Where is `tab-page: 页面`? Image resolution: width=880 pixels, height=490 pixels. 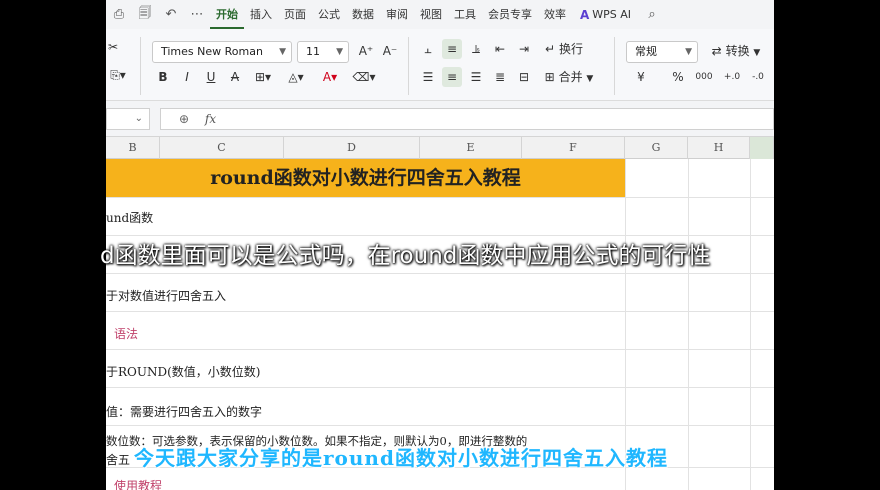 tab-page: 页面 is located at coordinates (295, 14).